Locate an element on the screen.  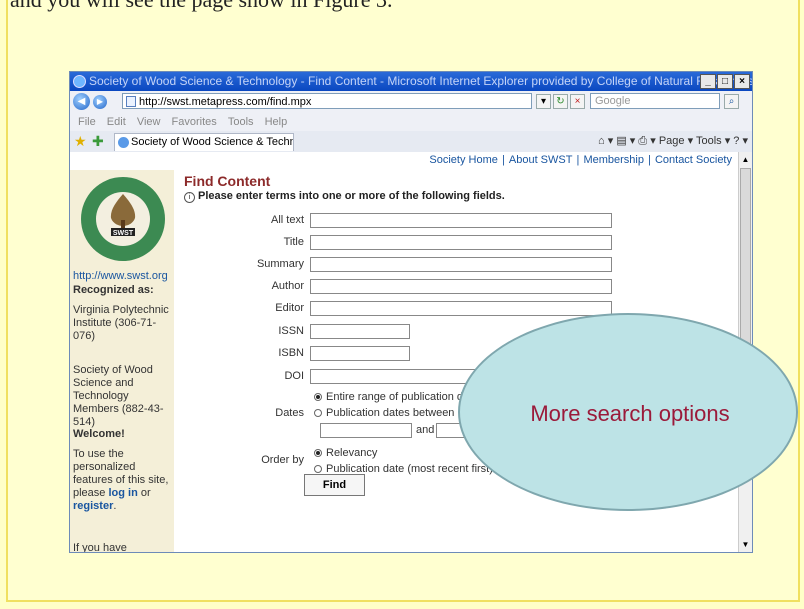
logo-text: SWST is located at coordinates (123, 233).